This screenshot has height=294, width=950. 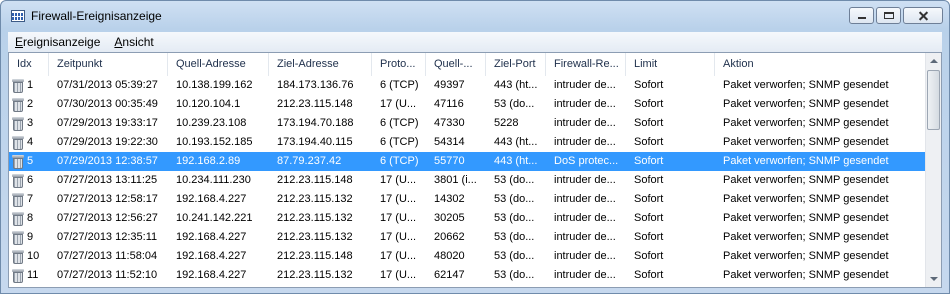 I want to click on column-idx: Idx, so click(x=29, y=64).